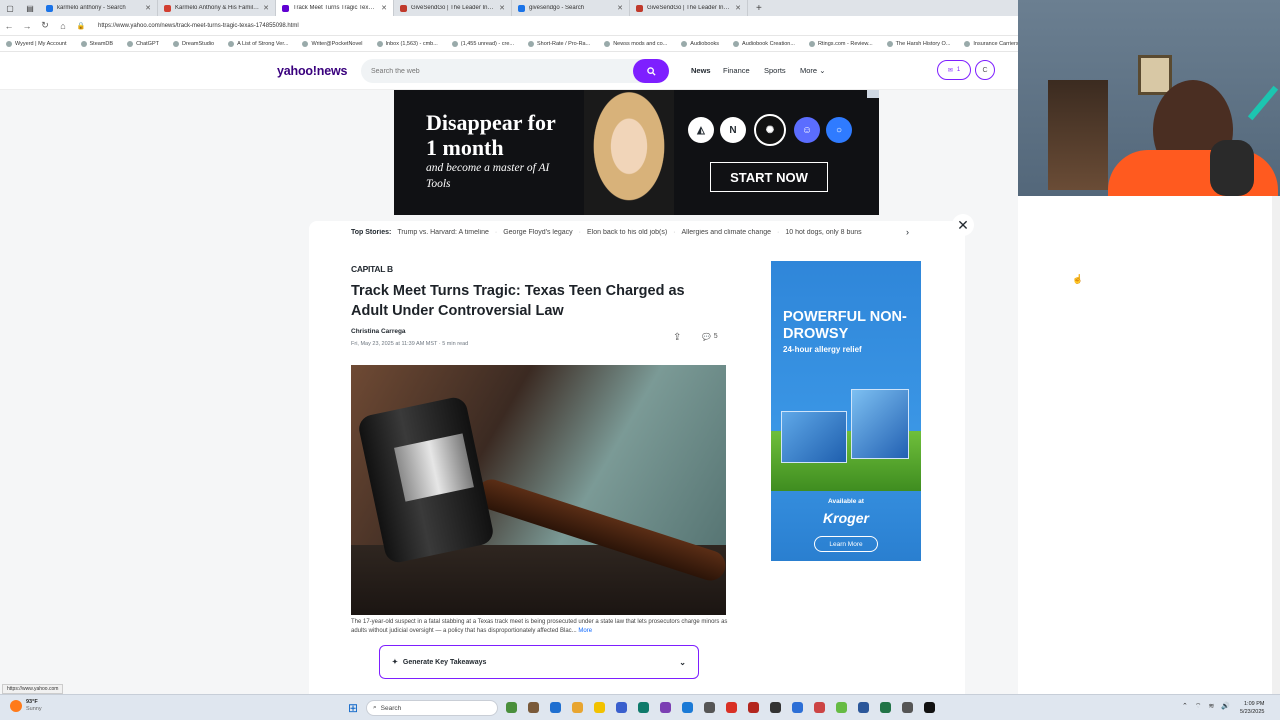 This screenshot has height=720, width=1280. Describe the element at coordinates (700, 43) in the screenshot. I see `bookmark-item: Audiobooks` at that location.